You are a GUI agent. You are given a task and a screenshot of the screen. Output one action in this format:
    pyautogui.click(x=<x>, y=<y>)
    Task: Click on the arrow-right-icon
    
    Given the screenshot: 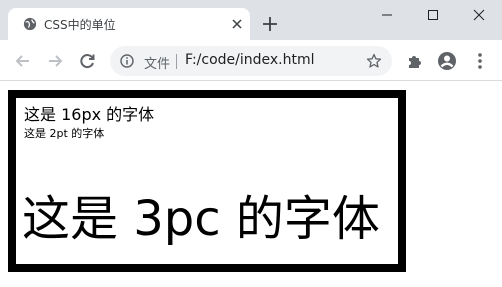 What is the action you would take?
    pyautogui.click(x=55, y=61)
    